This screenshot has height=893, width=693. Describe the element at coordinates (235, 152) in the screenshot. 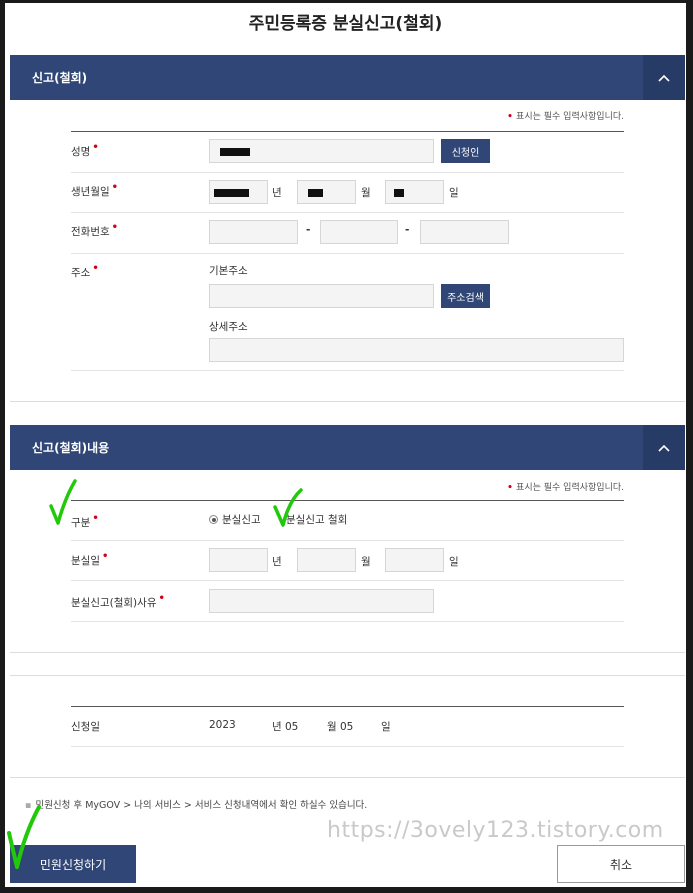

I see `redacted-value` at that location.